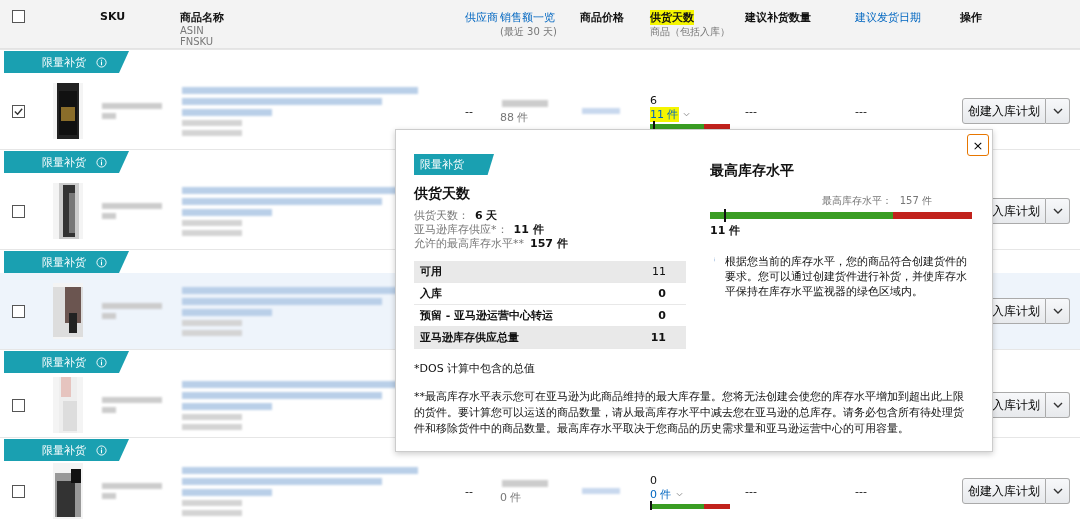 The height and width of the screenshot is (521, 1080). What do you see at coordinates (514, 117) in the screenshot?
I see `sales-units: 88 件` at bounding box center [514, 117].